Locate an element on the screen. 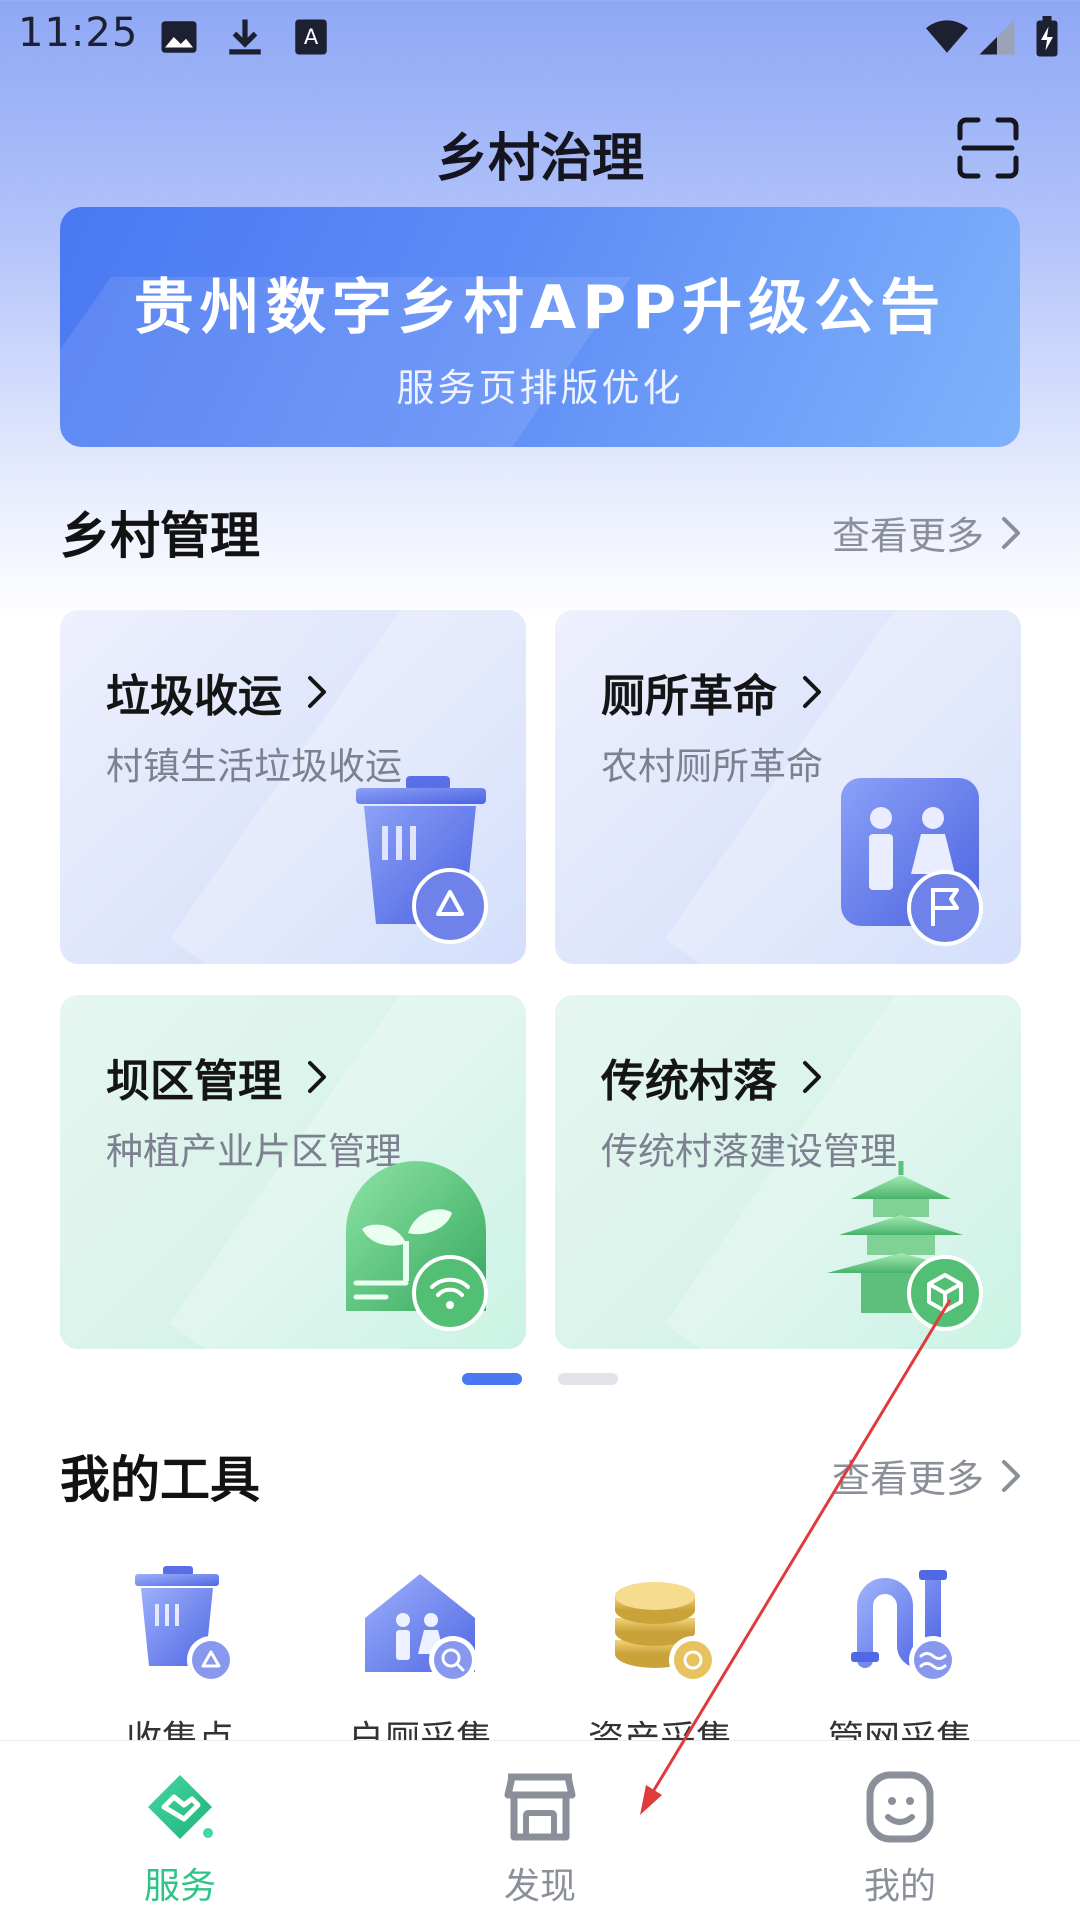 The width and height of the screenshot is (1080, 1920). tool-asset-collection: 资产采集 is located at coordinates (660, 1660).